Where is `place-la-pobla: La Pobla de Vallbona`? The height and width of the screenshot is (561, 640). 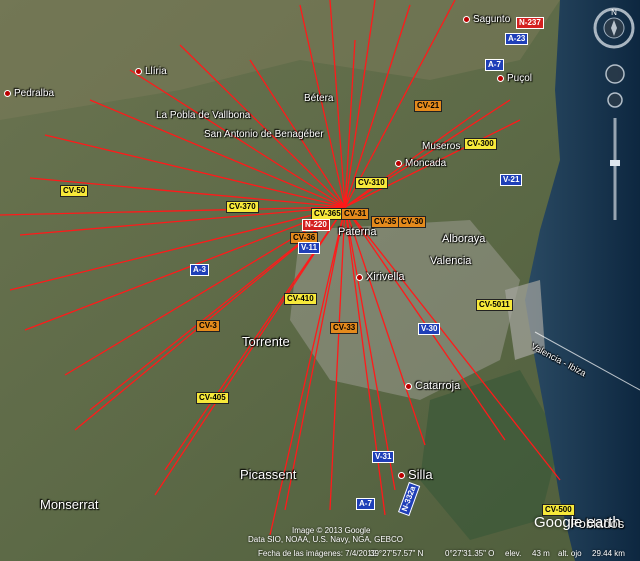
place-la-pobla: La Pobla de Vallbona is located at coordinates (203, 115).